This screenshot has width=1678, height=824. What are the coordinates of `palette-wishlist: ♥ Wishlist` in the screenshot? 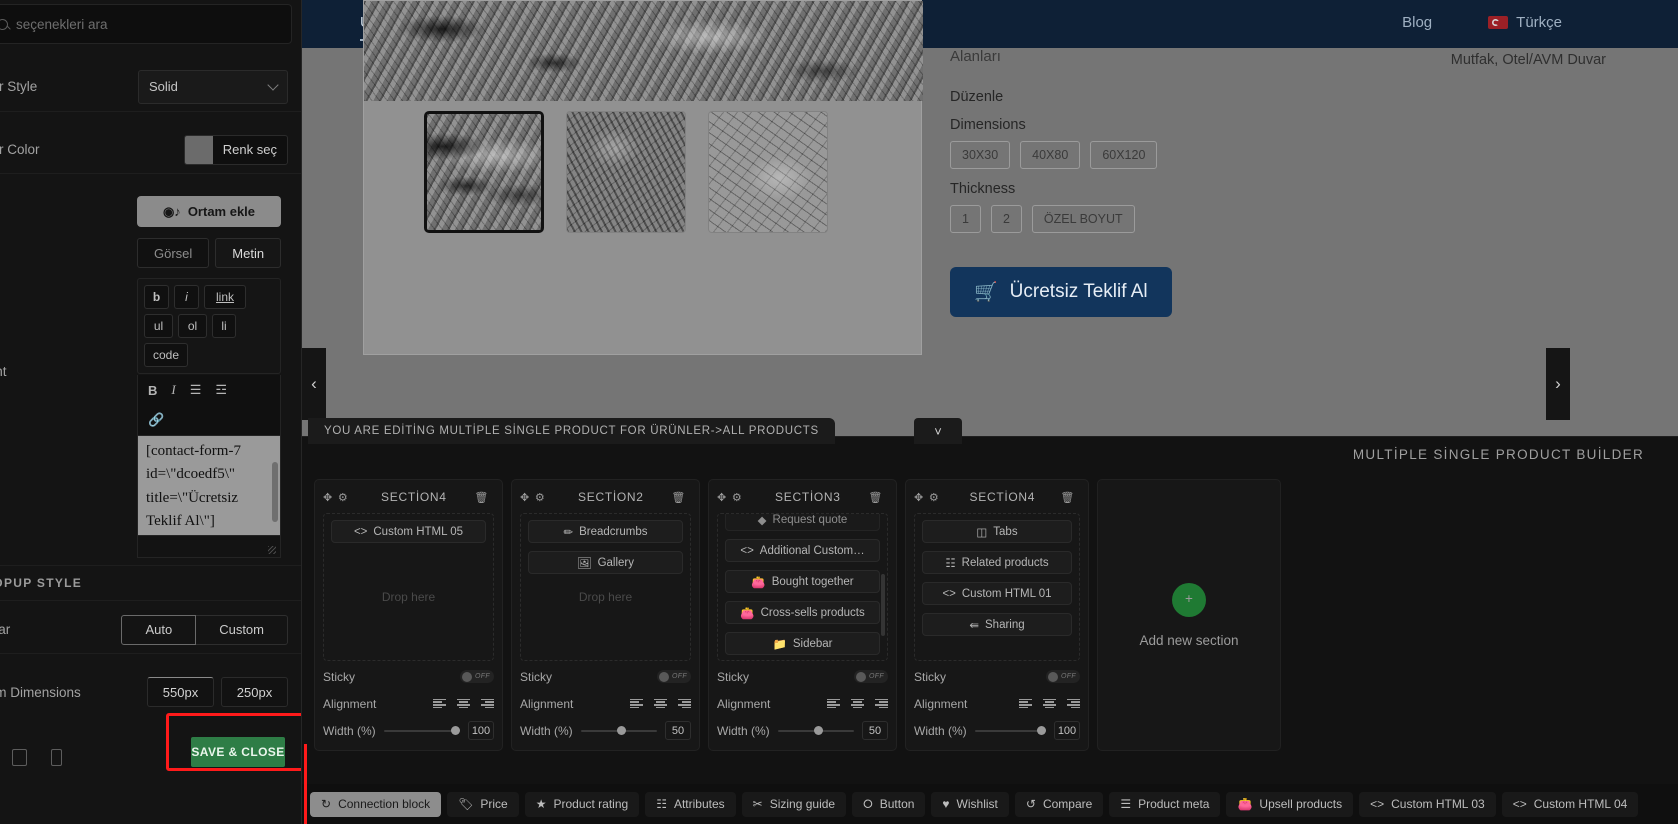 It's located at (970, 804).